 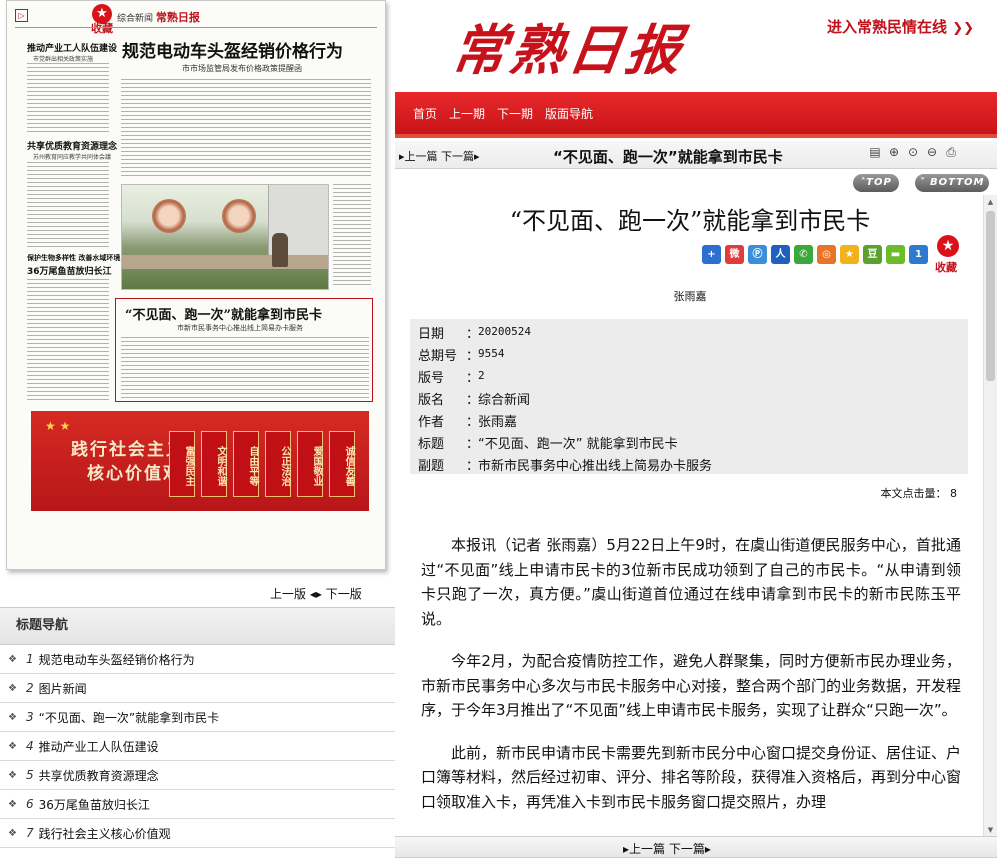 What do you see at coordinates (595, 466) in the screenshot?
I see `meta-value: 市新市民事务中心推出线上简易办卡服务` at bounding box center [595, 466].